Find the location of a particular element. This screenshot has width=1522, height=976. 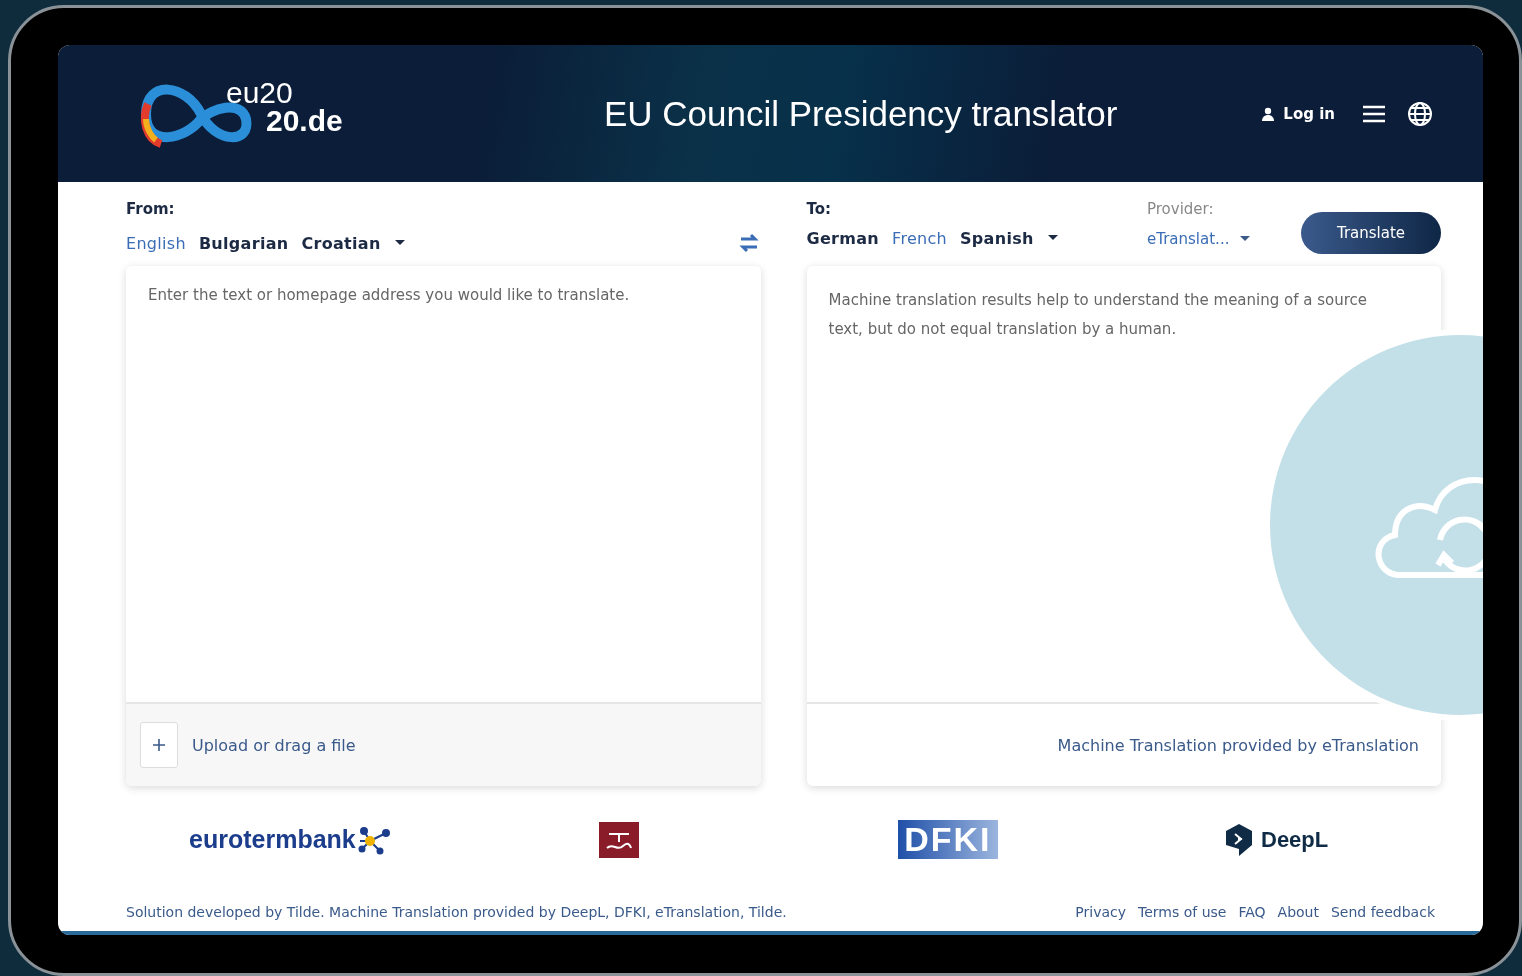

footer-link: Terms of use is located at coordinates (1182, 912).